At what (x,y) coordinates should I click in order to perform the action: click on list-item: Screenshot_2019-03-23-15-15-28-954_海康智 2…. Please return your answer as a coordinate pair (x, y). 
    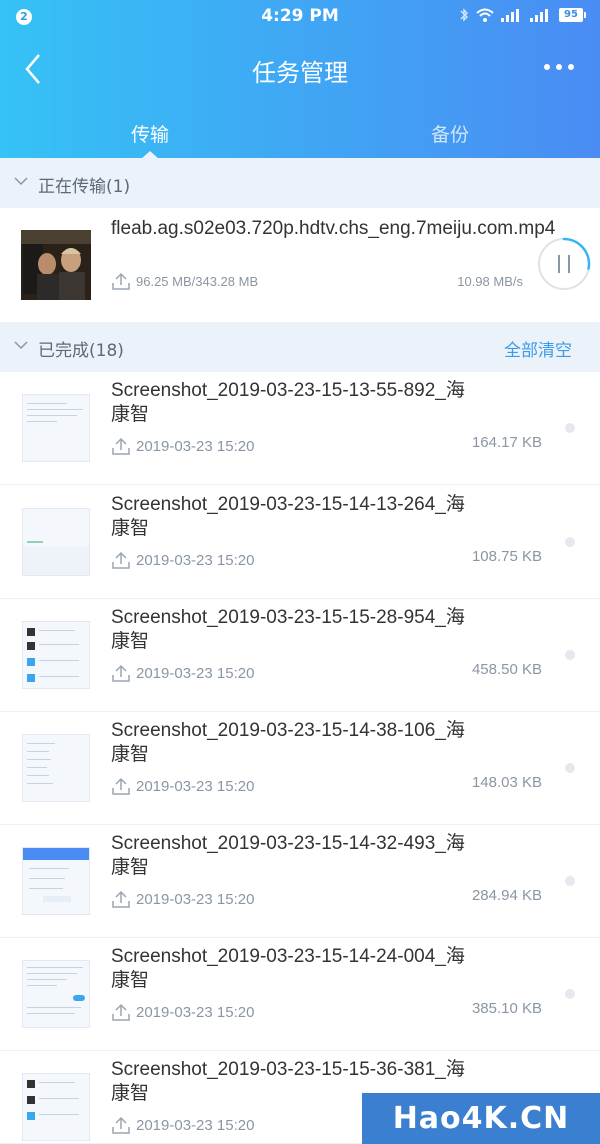
    Looking at the image, I should click on (300, 655).